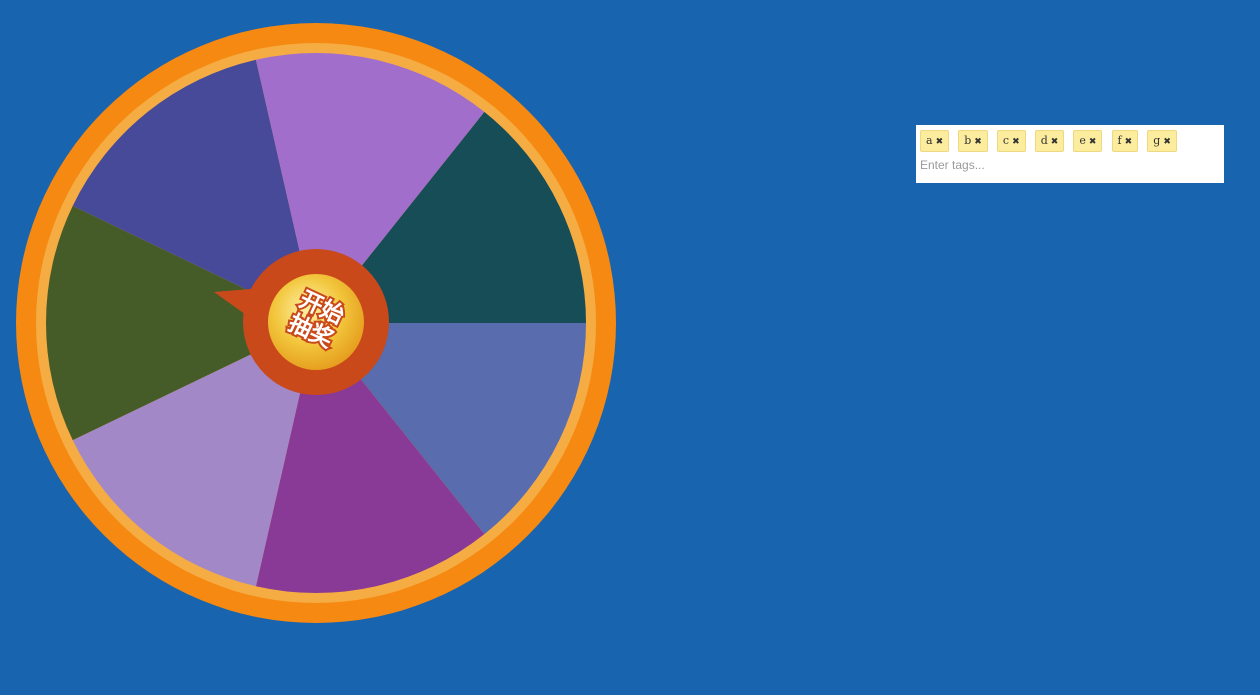 Image resolution: width=1260 pixels, height=695 pixels. Describe the element at coordinates (1157, 140) in the screenshot. I see `tag-label: g` at that location.